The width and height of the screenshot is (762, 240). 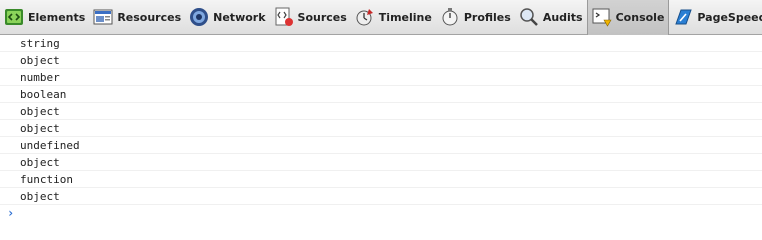 I want to click on tab-pagespeed: PageSpeed, so click(x=715, y=17).